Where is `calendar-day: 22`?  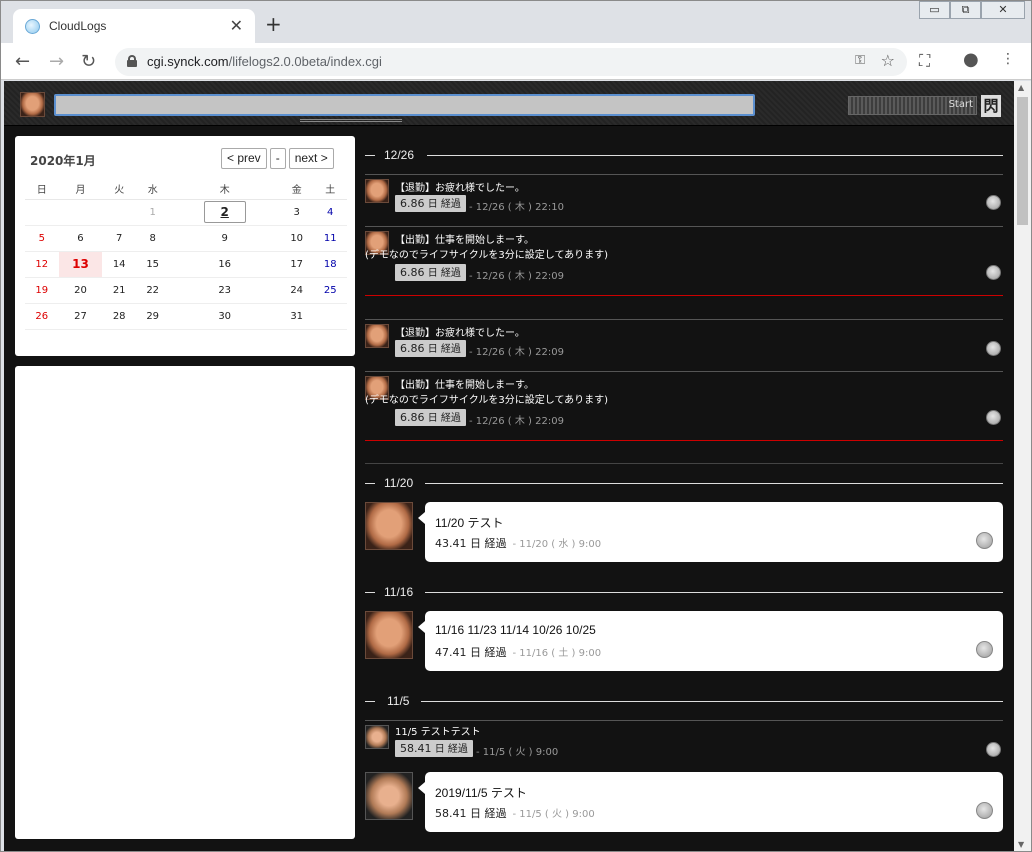 calendar-day: 22 is located at coordinates (152, 290).